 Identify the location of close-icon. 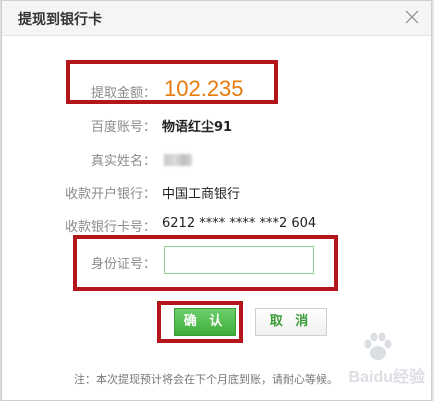
(412, 17).